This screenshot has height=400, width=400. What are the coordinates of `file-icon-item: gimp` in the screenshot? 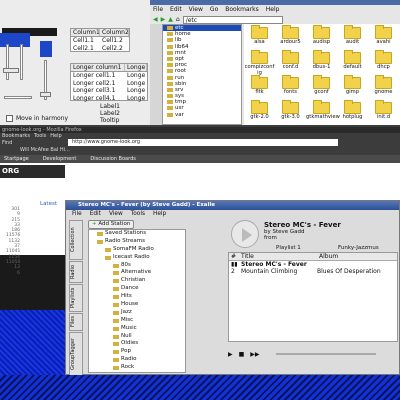 It's located at (352, 88).